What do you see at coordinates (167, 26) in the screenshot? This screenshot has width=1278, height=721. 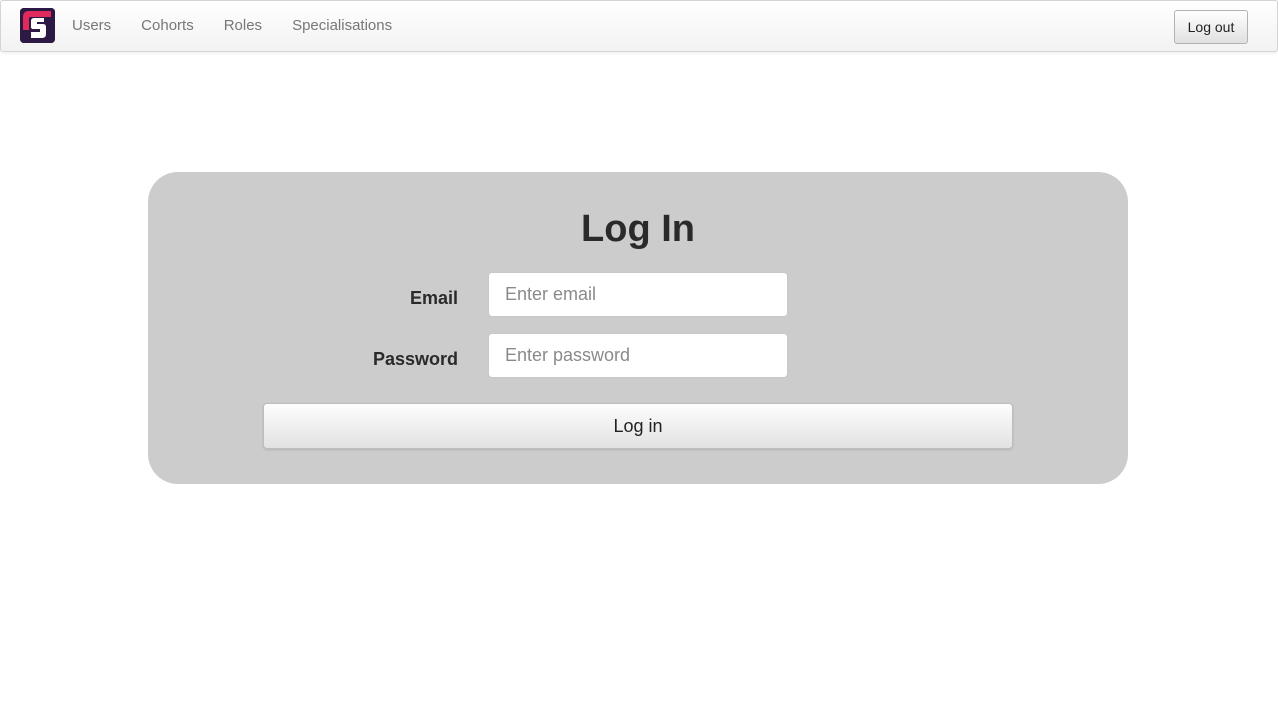 I see `nav-link-cohorts: Cohorts` at bounding box center [167, 26].